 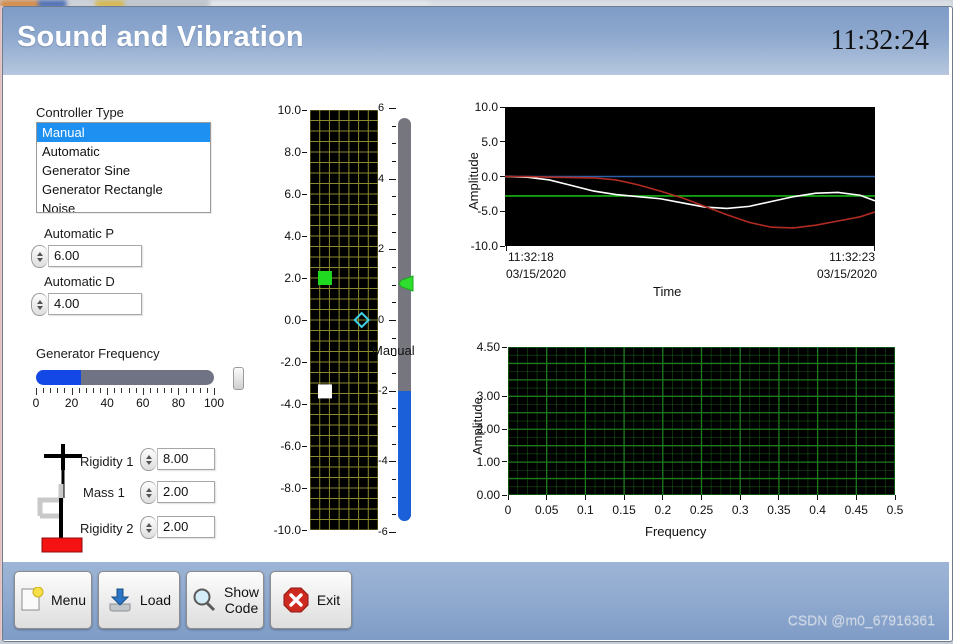 I want to click on menu-button: Menu, so click(x=53, y=600).